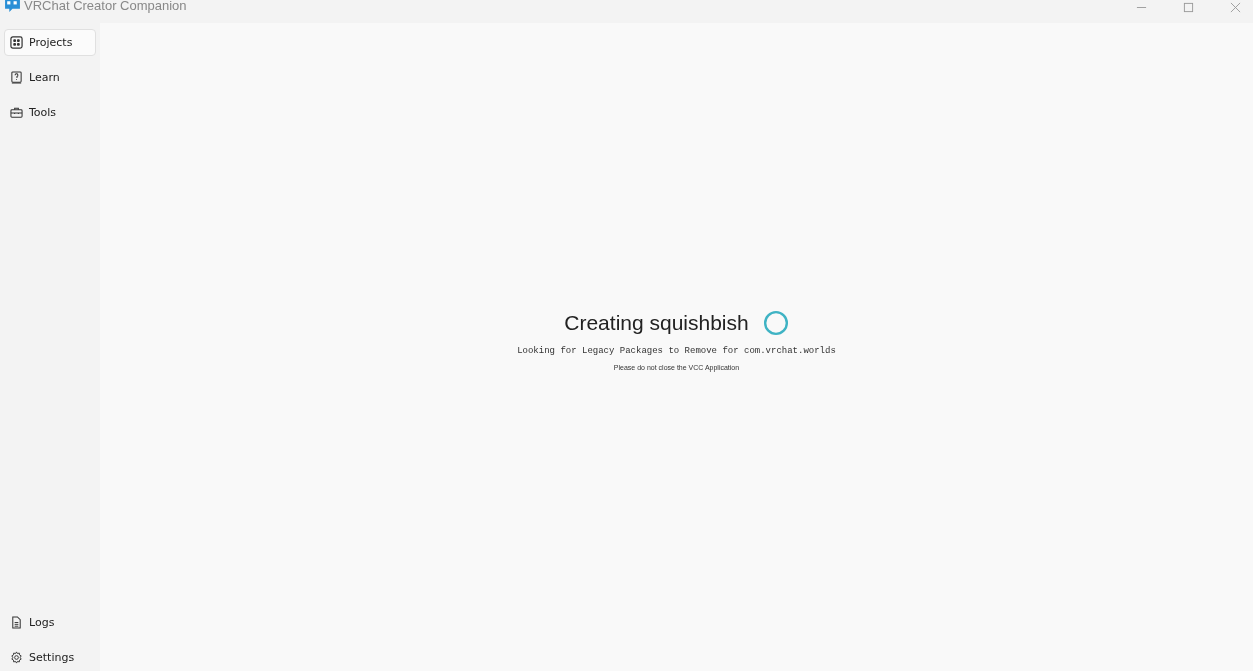 This screenshot has height=671, width=1253. I want to click on sidebar-item: Learn, so click(50, 77).